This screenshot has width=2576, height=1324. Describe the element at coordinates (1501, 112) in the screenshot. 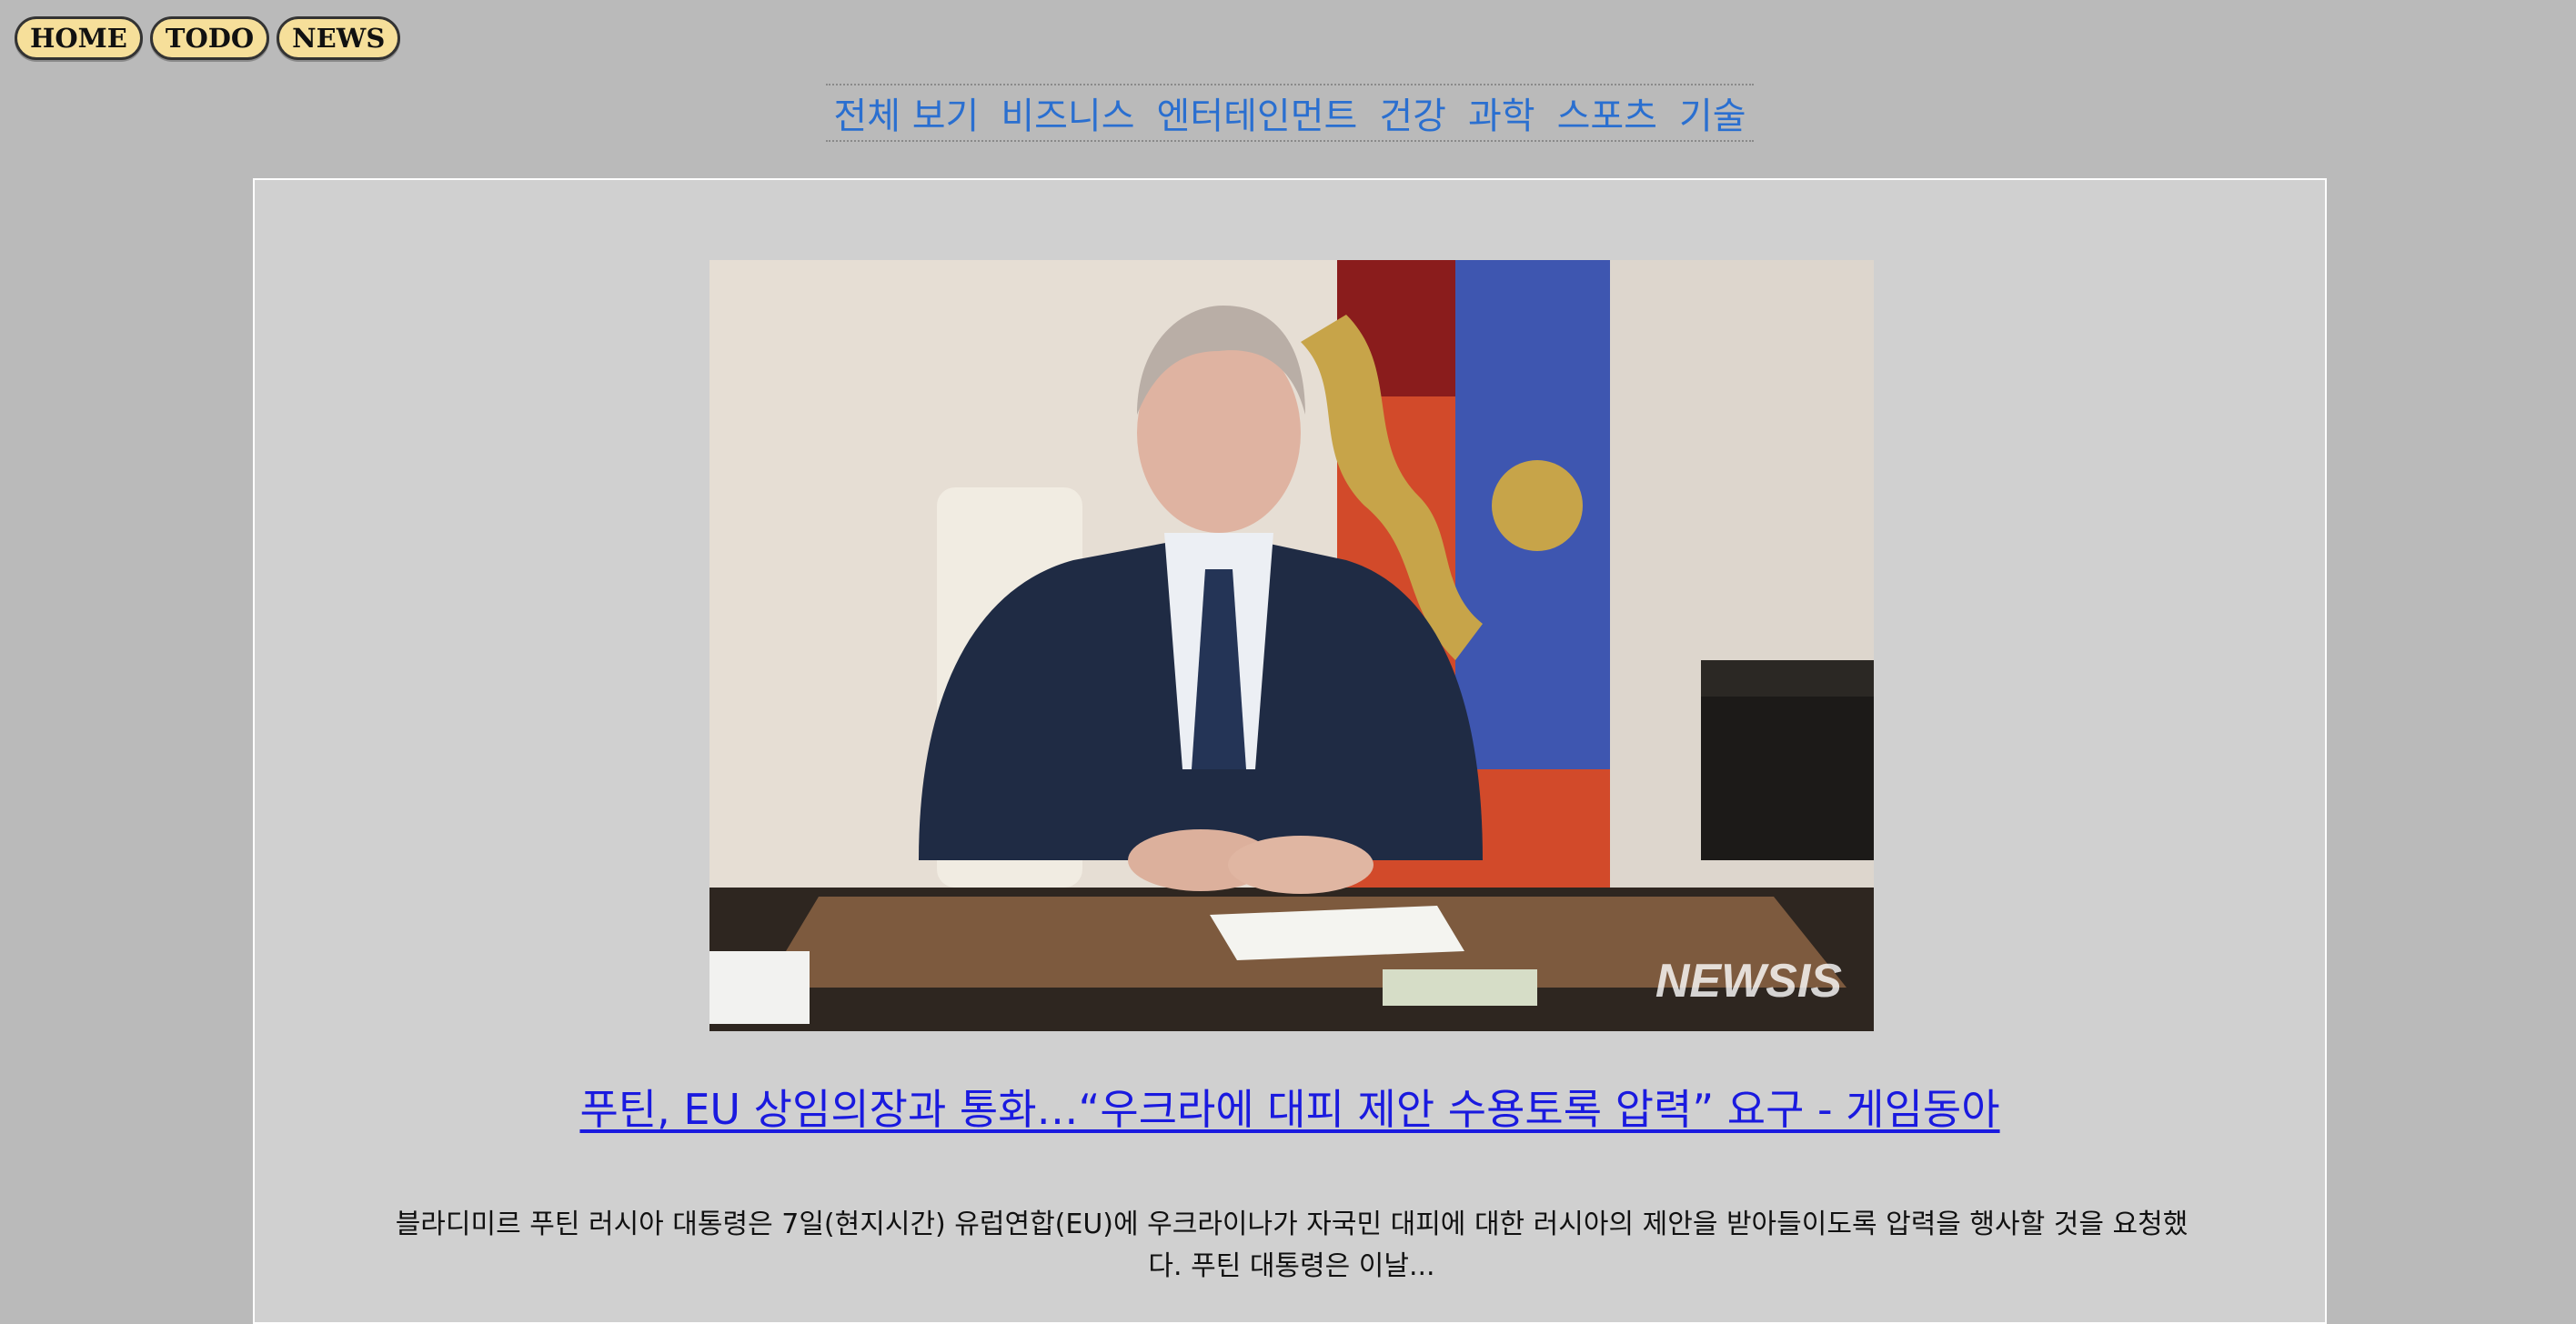

I see `category-science: 과학` at that location.